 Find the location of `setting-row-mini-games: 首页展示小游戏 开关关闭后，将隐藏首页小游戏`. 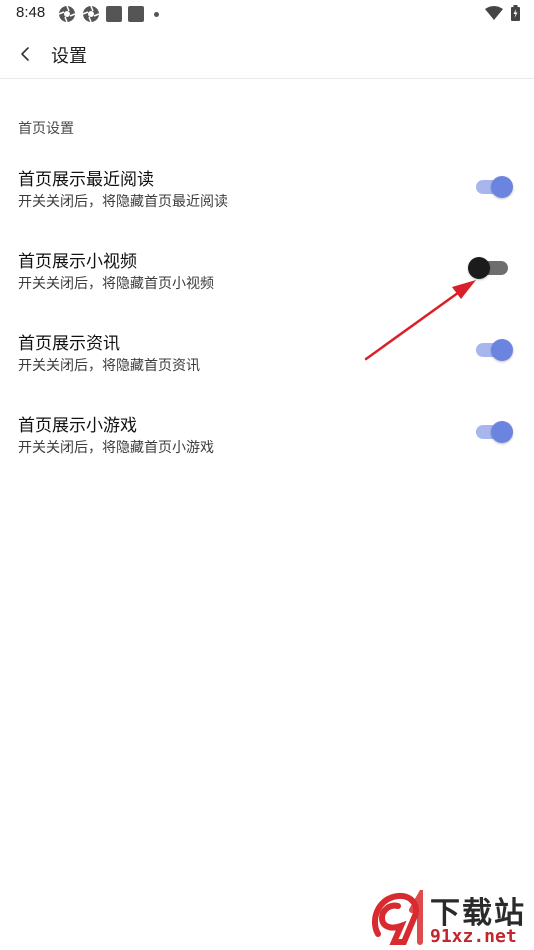

setting-row-mini-games: 首页展示小游戏 开关关闭后，将隐藏首页小游戏 is located at coordinates (267, 446).